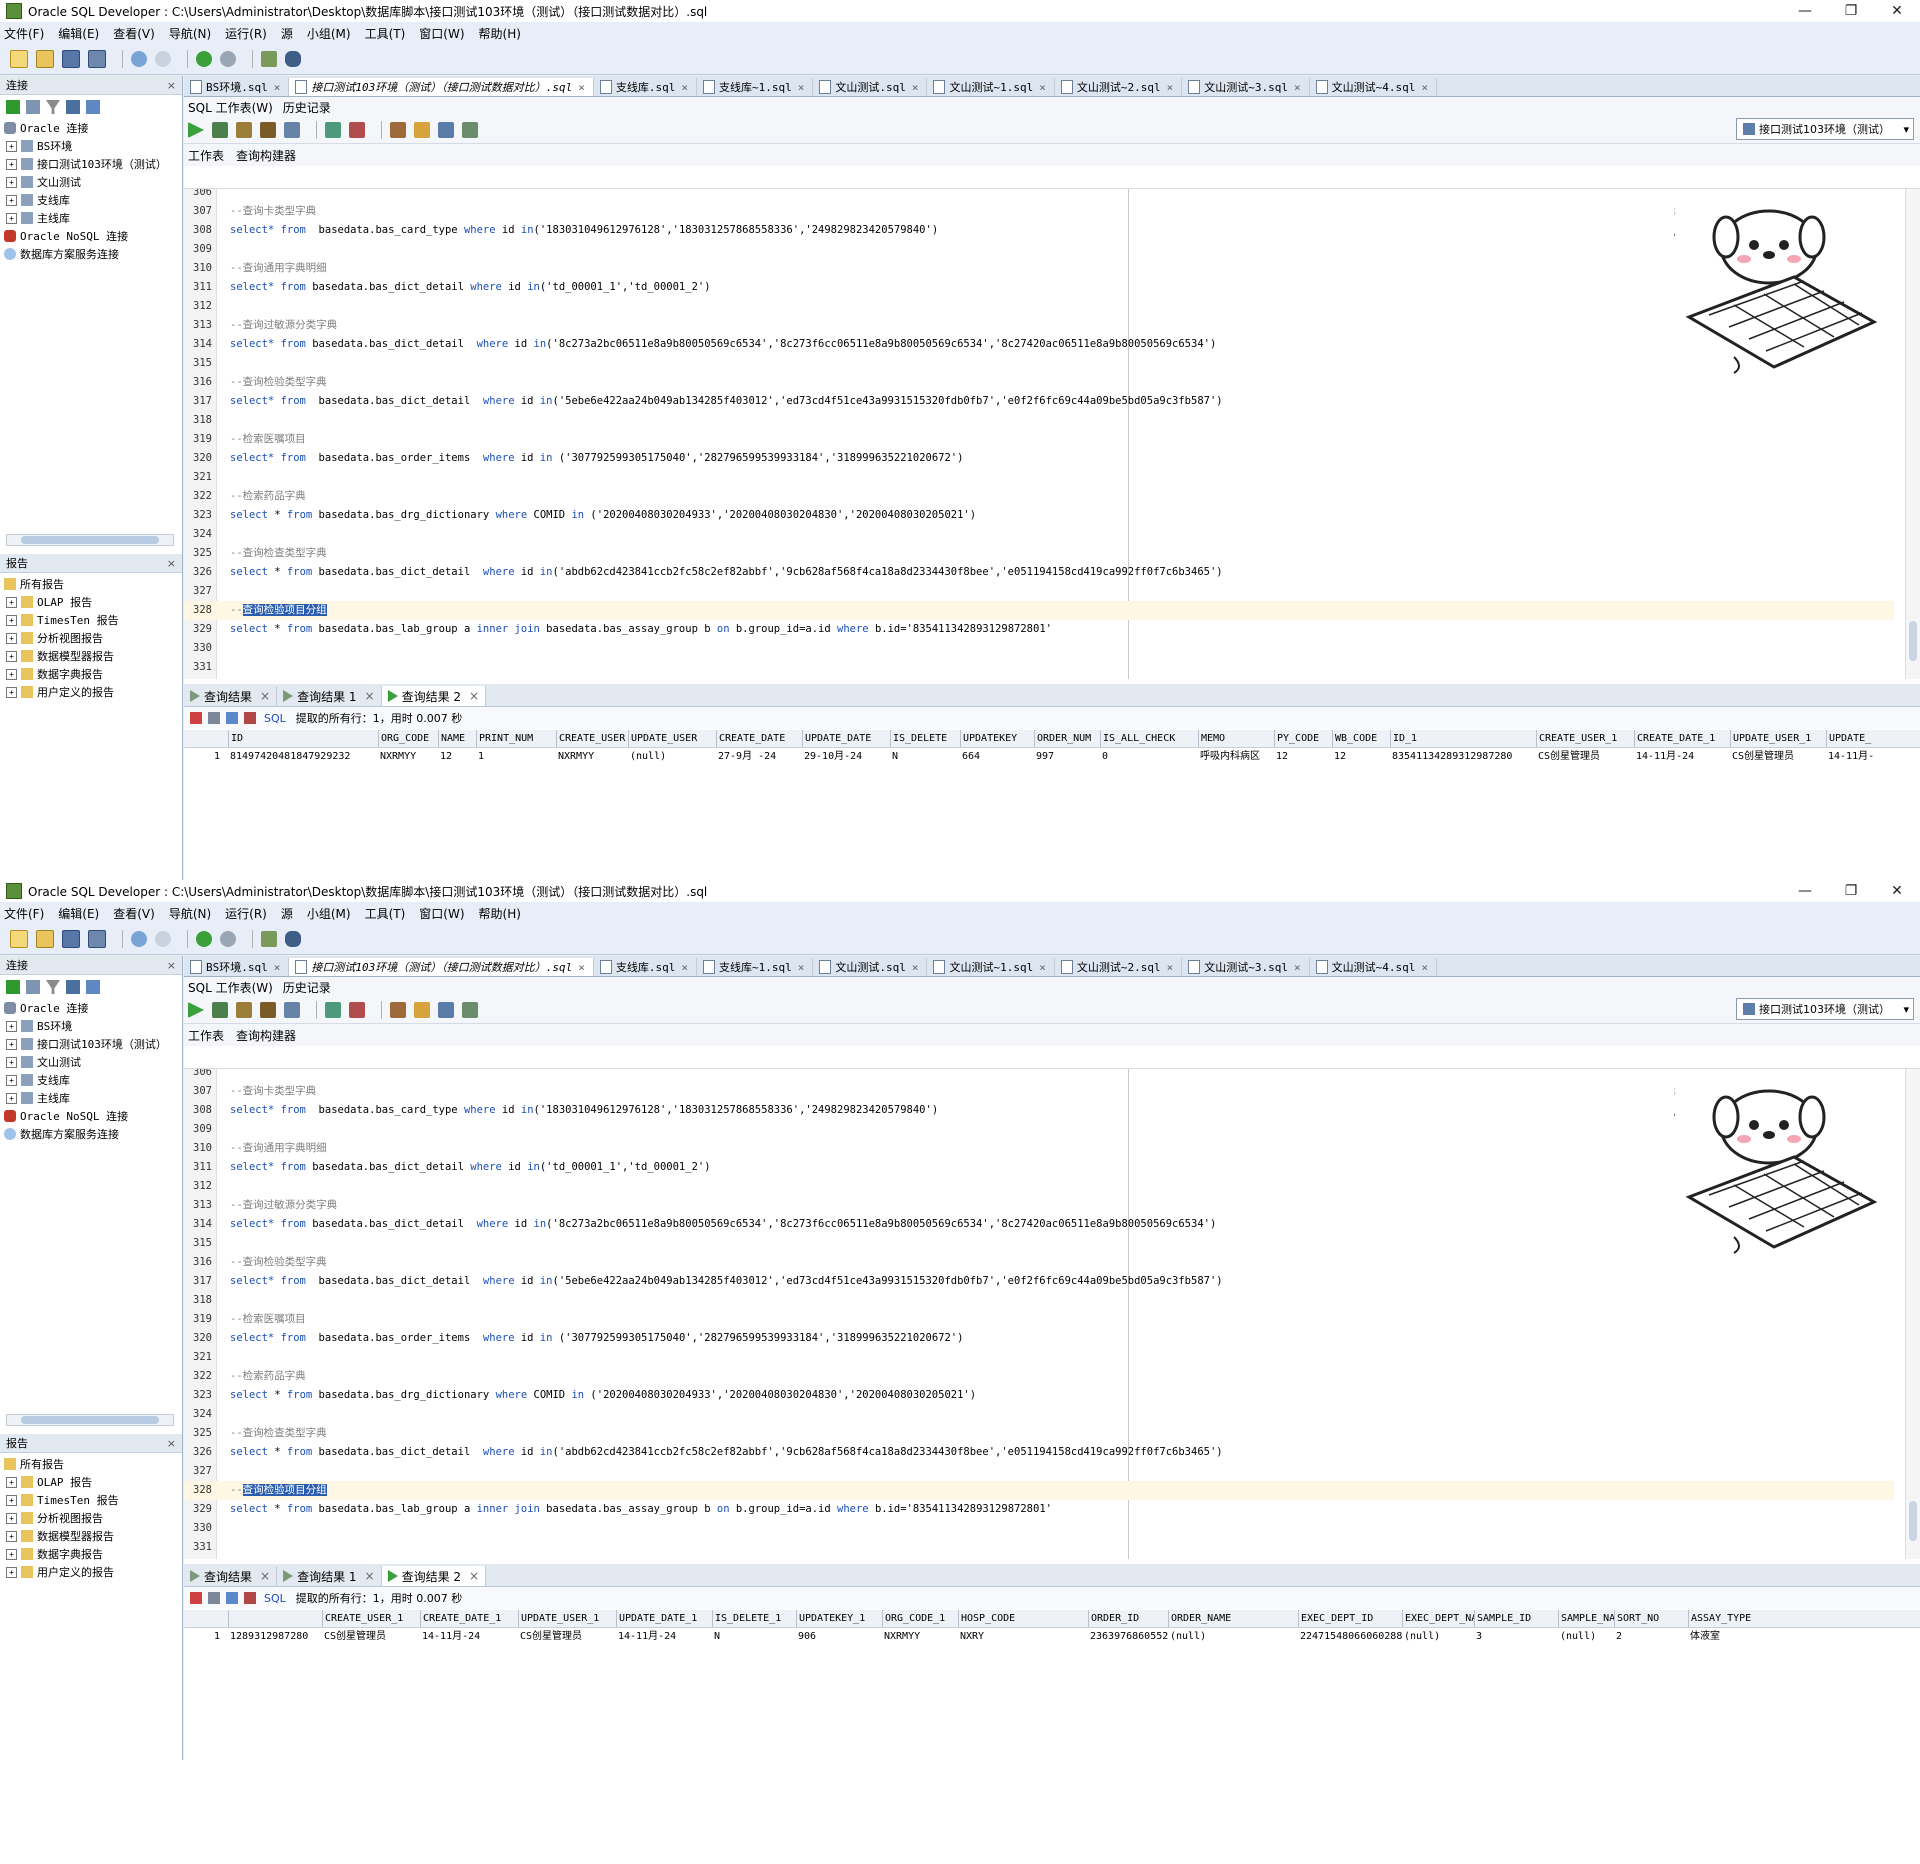 The width and height of the screenshot is (1920, 1864). I want to click on editor-line: 306, so click(1039, 195).